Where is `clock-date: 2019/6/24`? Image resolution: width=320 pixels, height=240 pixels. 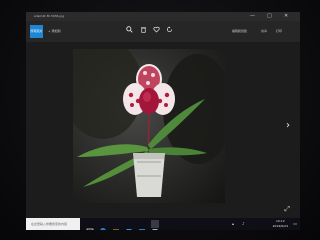
clock-date: 2019/6/24 is located at coordinates (280, 226).